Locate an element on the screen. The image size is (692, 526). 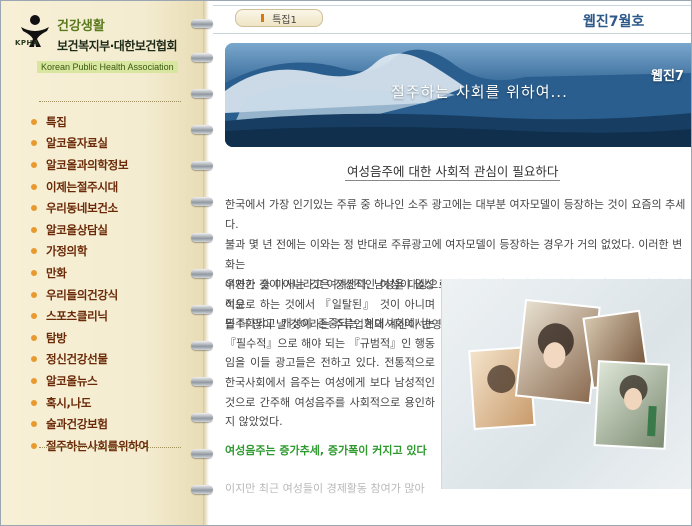
menu-item-label: 정신건강선물 is located at coordinates (77, 359).